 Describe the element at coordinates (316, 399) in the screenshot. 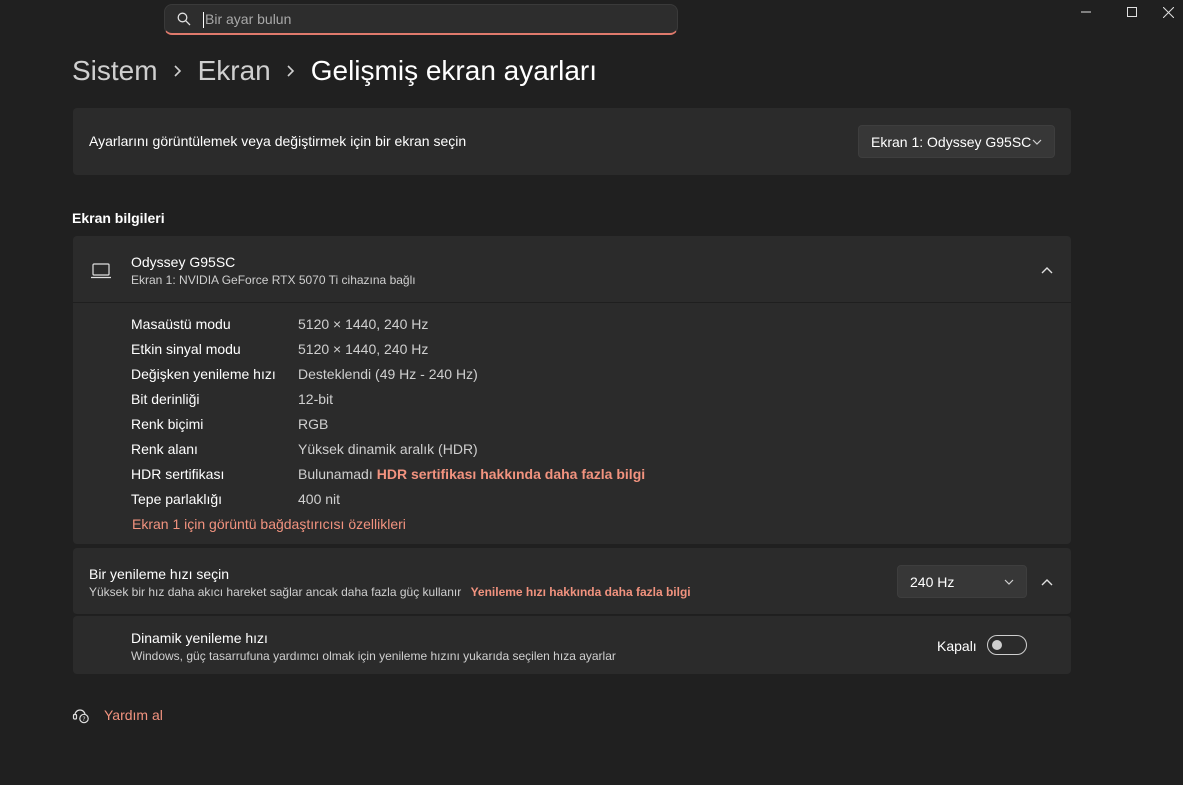

I see `info-value: 12-bit` at that location.